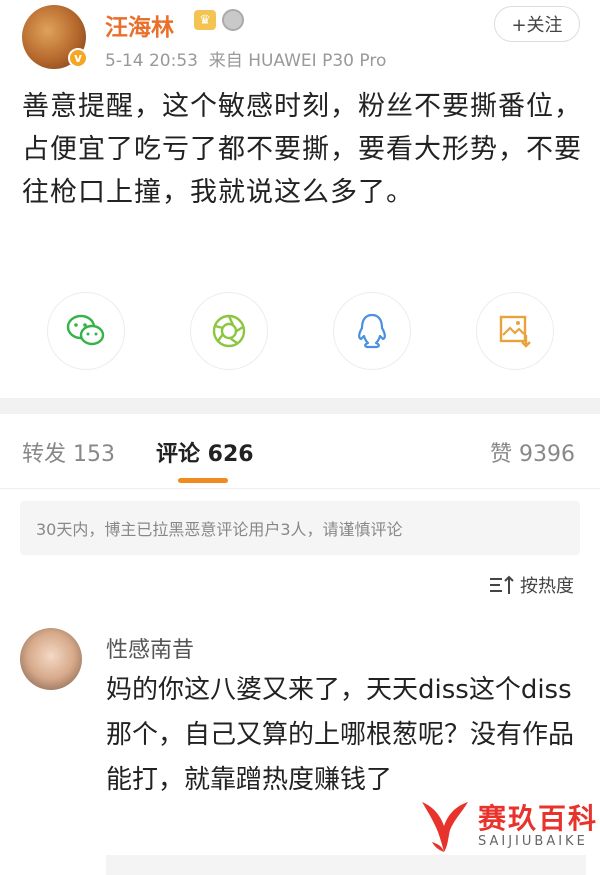  I want to click on section-separator, so click(300, 406).